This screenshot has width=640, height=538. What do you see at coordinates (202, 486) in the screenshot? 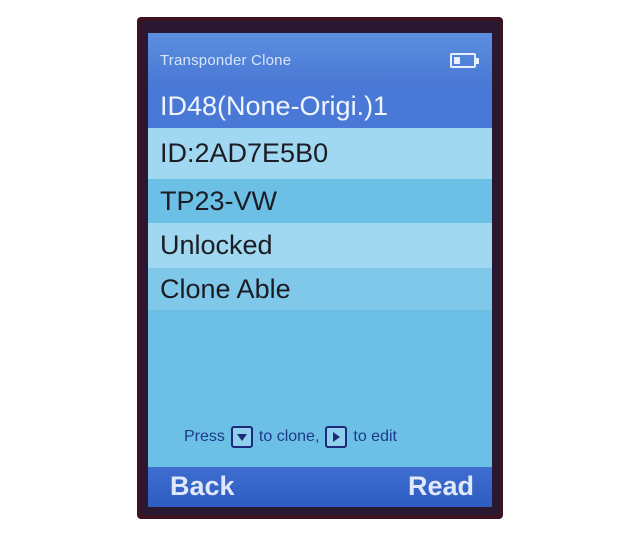
I see `back-softkey: Back` at bounding box center [202, 486].